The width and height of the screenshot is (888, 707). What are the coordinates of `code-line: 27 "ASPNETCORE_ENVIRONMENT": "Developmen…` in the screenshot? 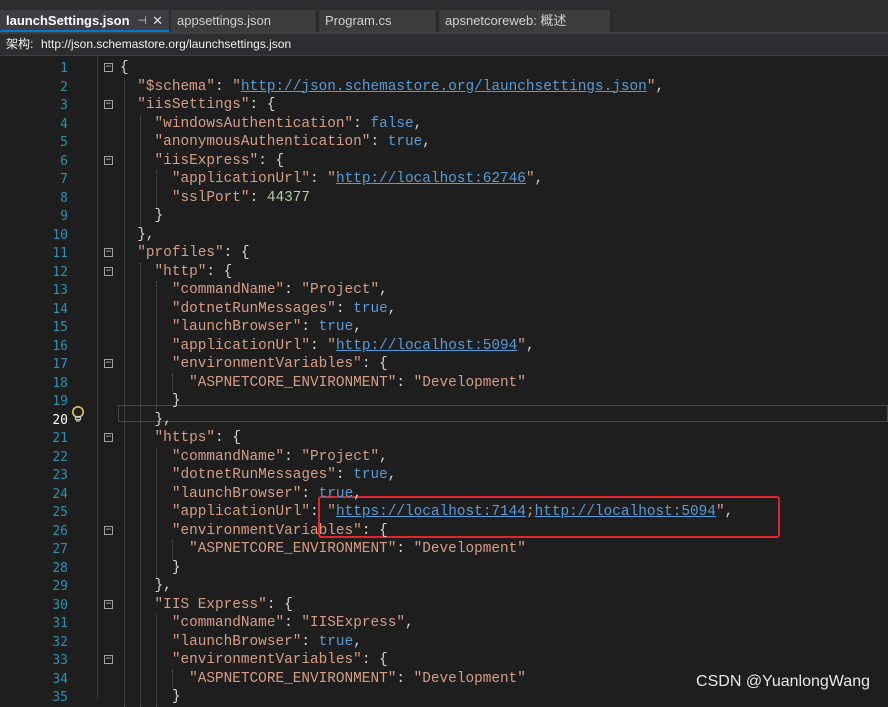 It's located at (444, 549).